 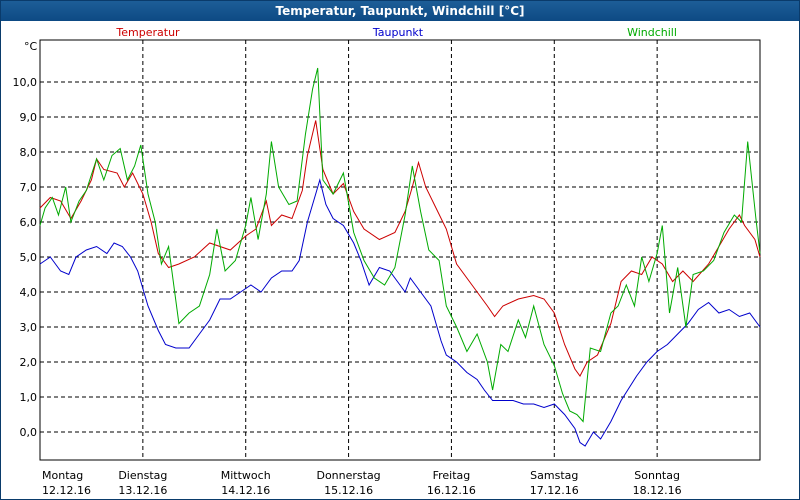 I want to click on legend-temperatur: Temperatur, so click(x=147, y=32).